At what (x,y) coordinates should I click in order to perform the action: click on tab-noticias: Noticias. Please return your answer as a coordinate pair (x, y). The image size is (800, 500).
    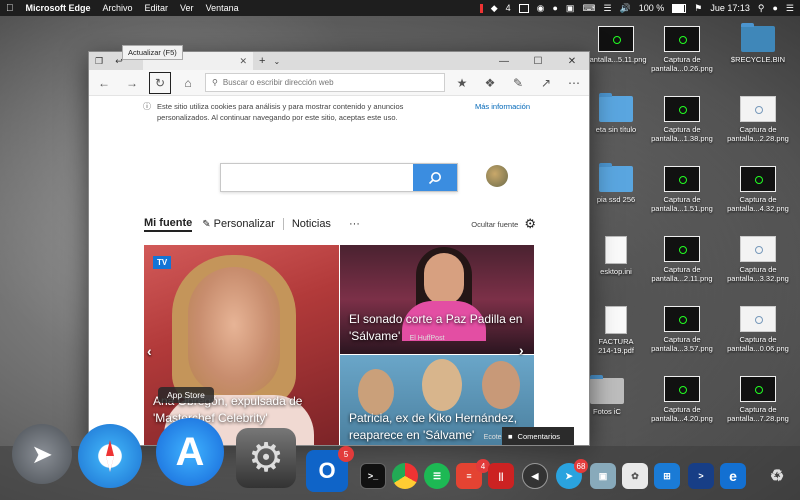
    Looking at the image, I should click on (311, 224).